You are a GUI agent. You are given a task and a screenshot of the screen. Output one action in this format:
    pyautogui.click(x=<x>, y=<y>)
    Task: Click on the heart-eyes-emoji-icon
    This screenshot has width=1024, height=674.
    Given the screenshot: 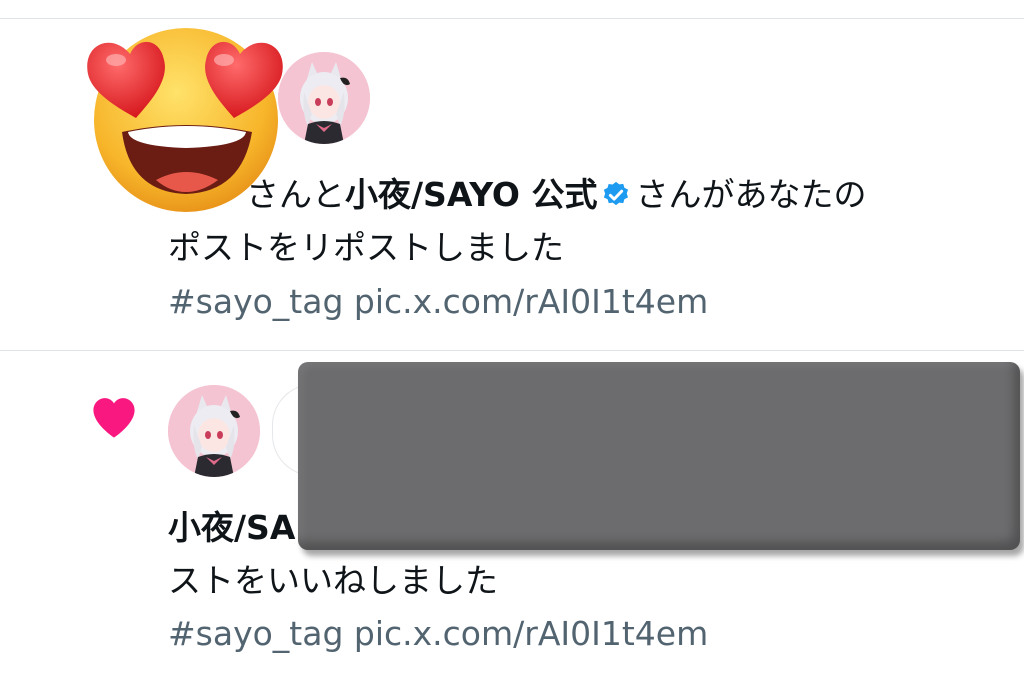 What is the action you would take?
    pyautogui.click(x=185, y=120)
    